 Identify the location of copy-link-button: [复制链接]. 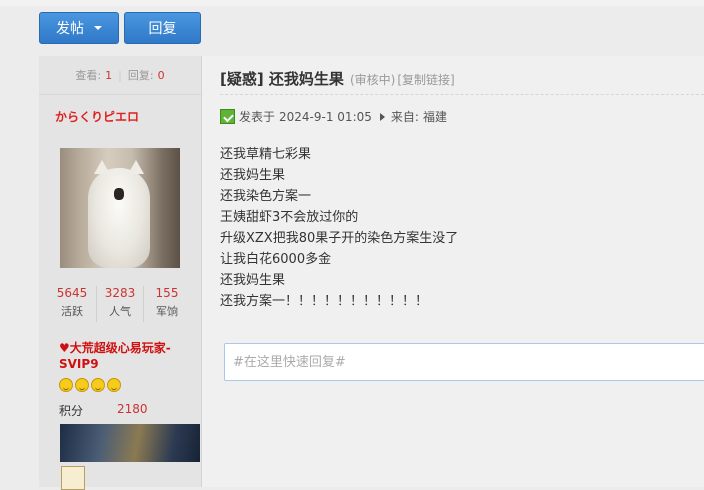
(425, 79).